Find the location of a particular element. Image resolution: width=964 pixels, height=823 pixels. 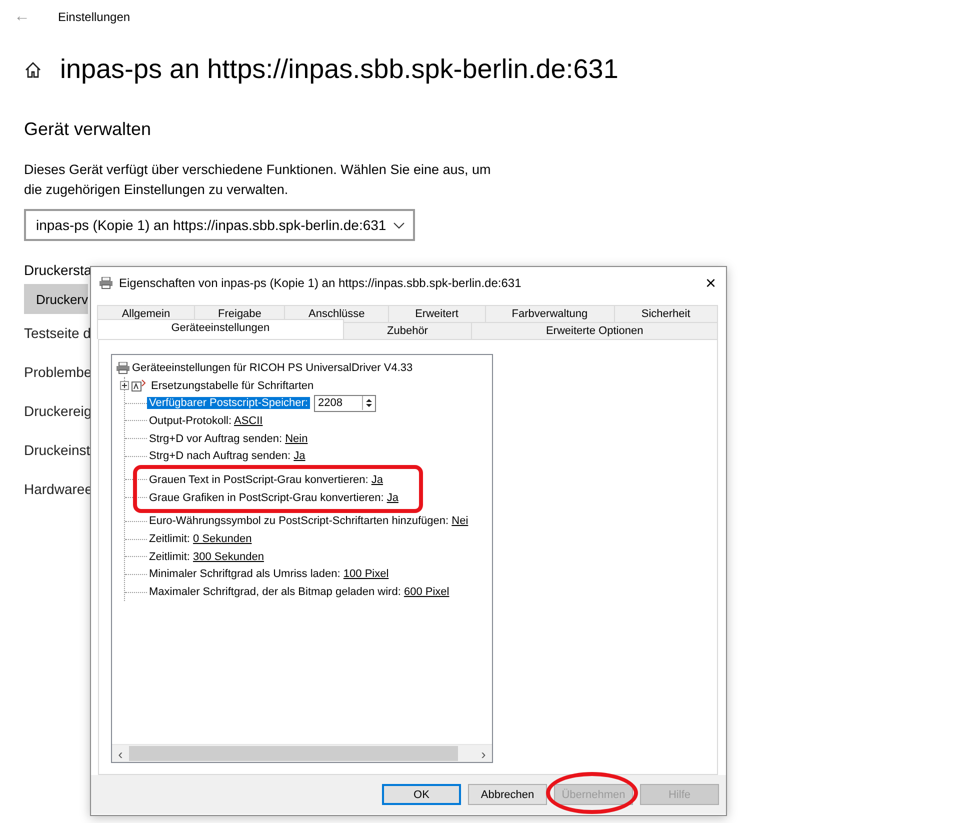

setting-text: Grauen Text in PostScript-Grau konvertieren: Ja is located at coordinates (266, 480).